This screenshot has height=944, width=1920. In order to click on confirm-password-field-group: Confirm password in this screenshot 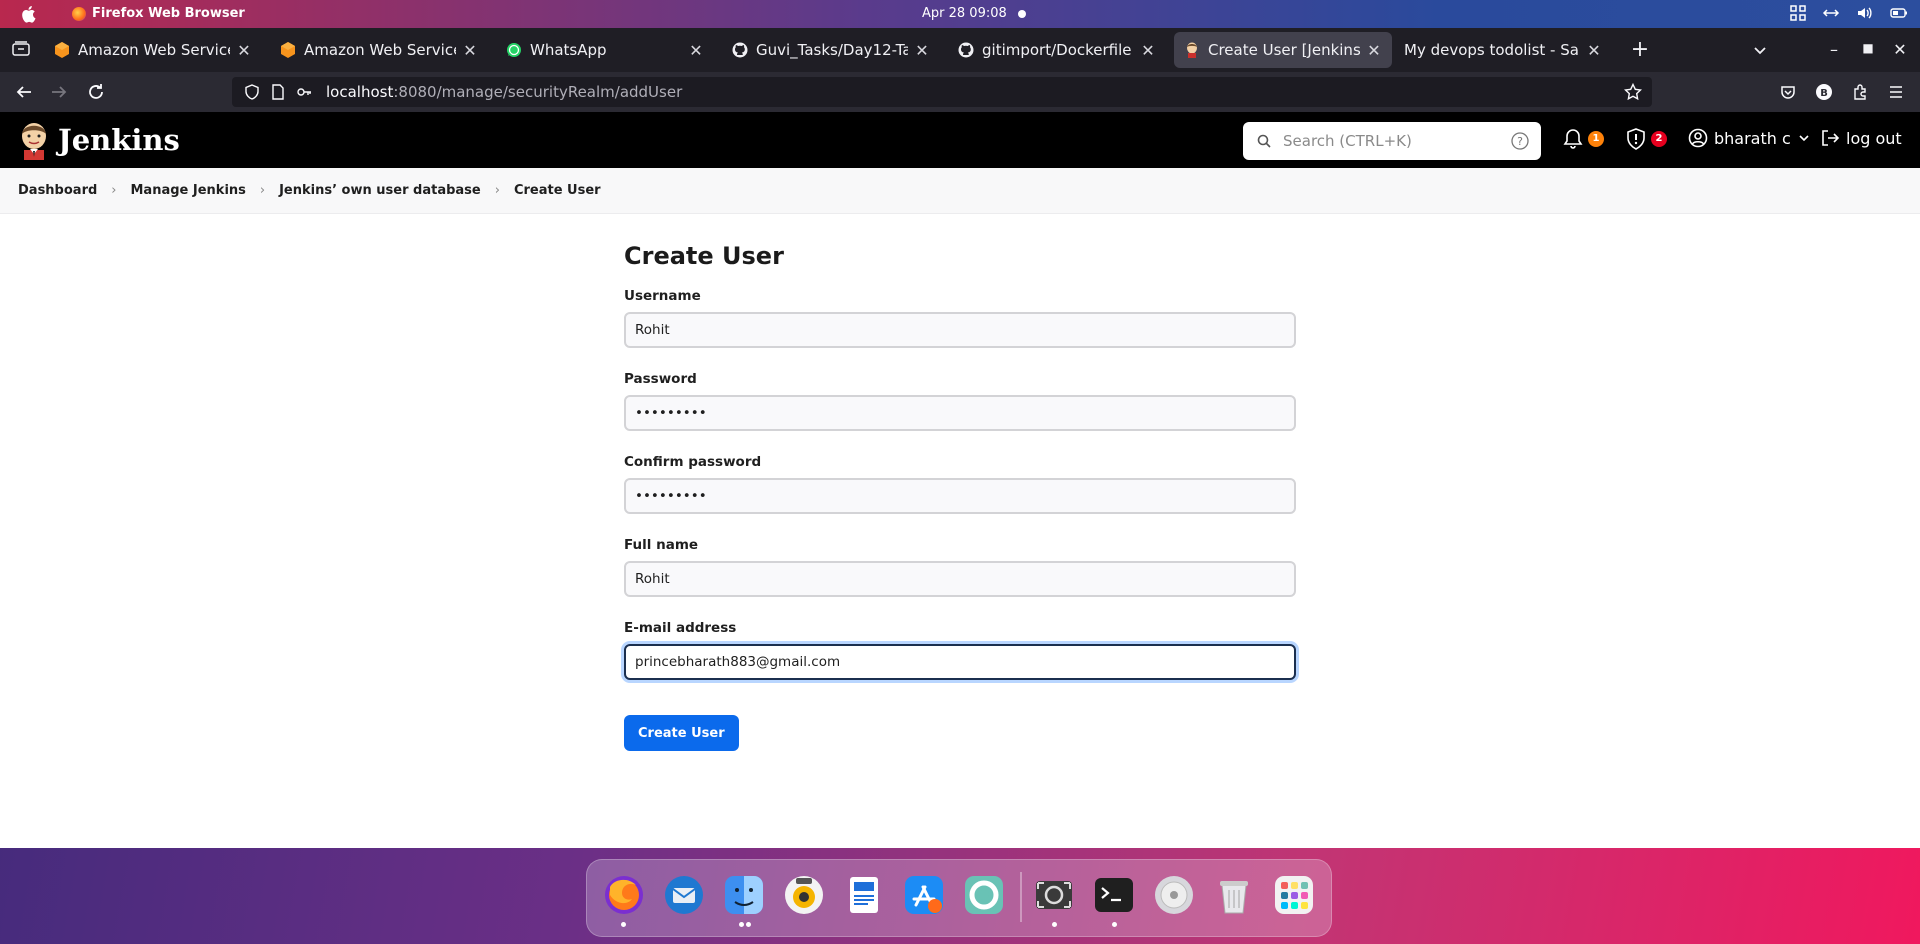, I will do `click(960, 484)`.